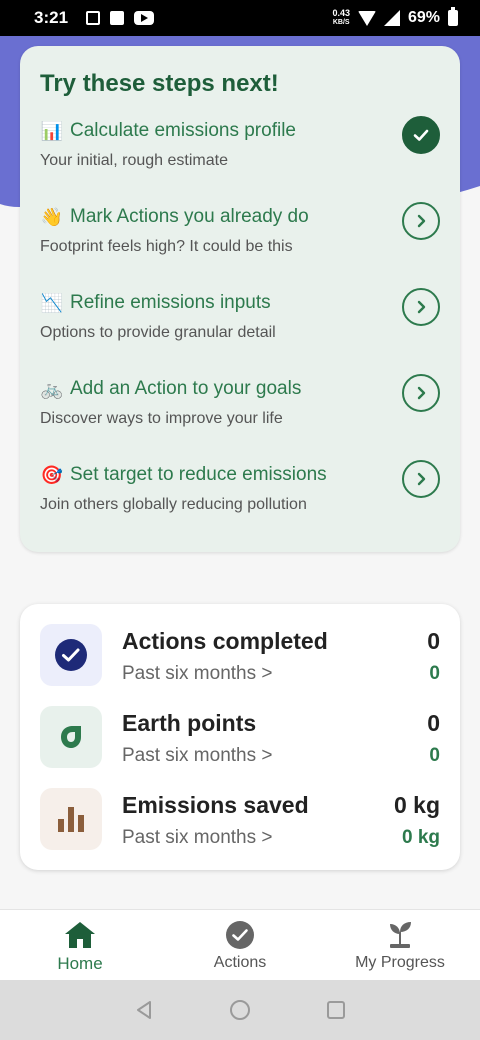 The height and width of the screenshot is (1040, 480). What do you see at coordinates (225, 641) in the screenshot?
I see `stat-title: Actions completed` at bounding box center [225, 641].